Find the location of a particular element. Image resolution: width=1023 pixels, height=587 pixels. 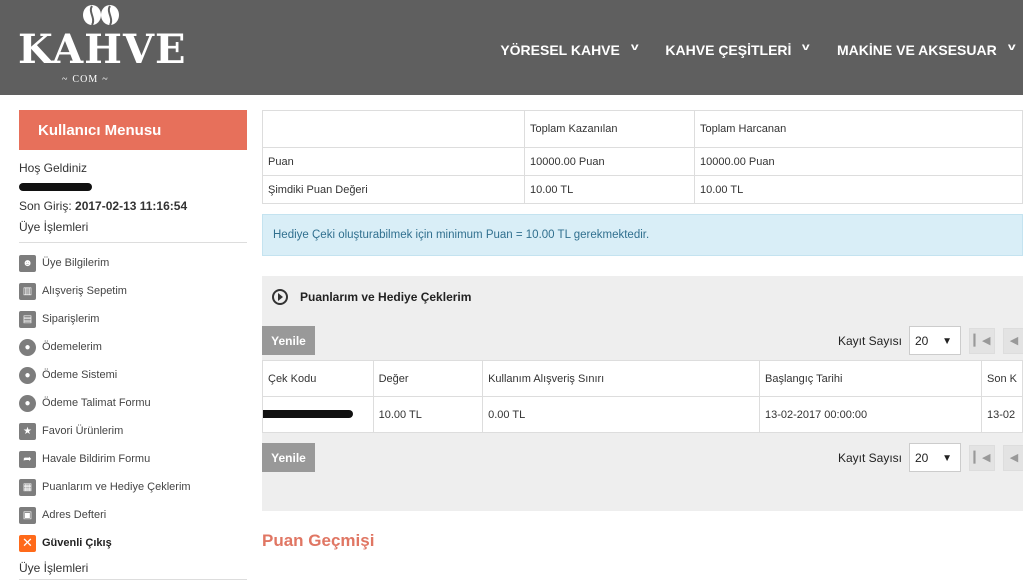

sidebar-item-label: Güvenli Çıkış is located at coordinates (77, 543).